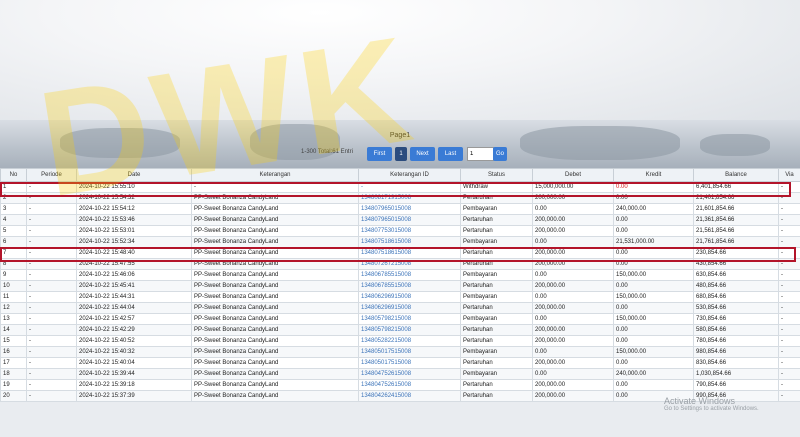 The height and width of the screenshot is (437, 800). What do you see at coordinates (401, 154) in the screenshot?
I see `current-page-button: 1` at bounding box center [401, 154].